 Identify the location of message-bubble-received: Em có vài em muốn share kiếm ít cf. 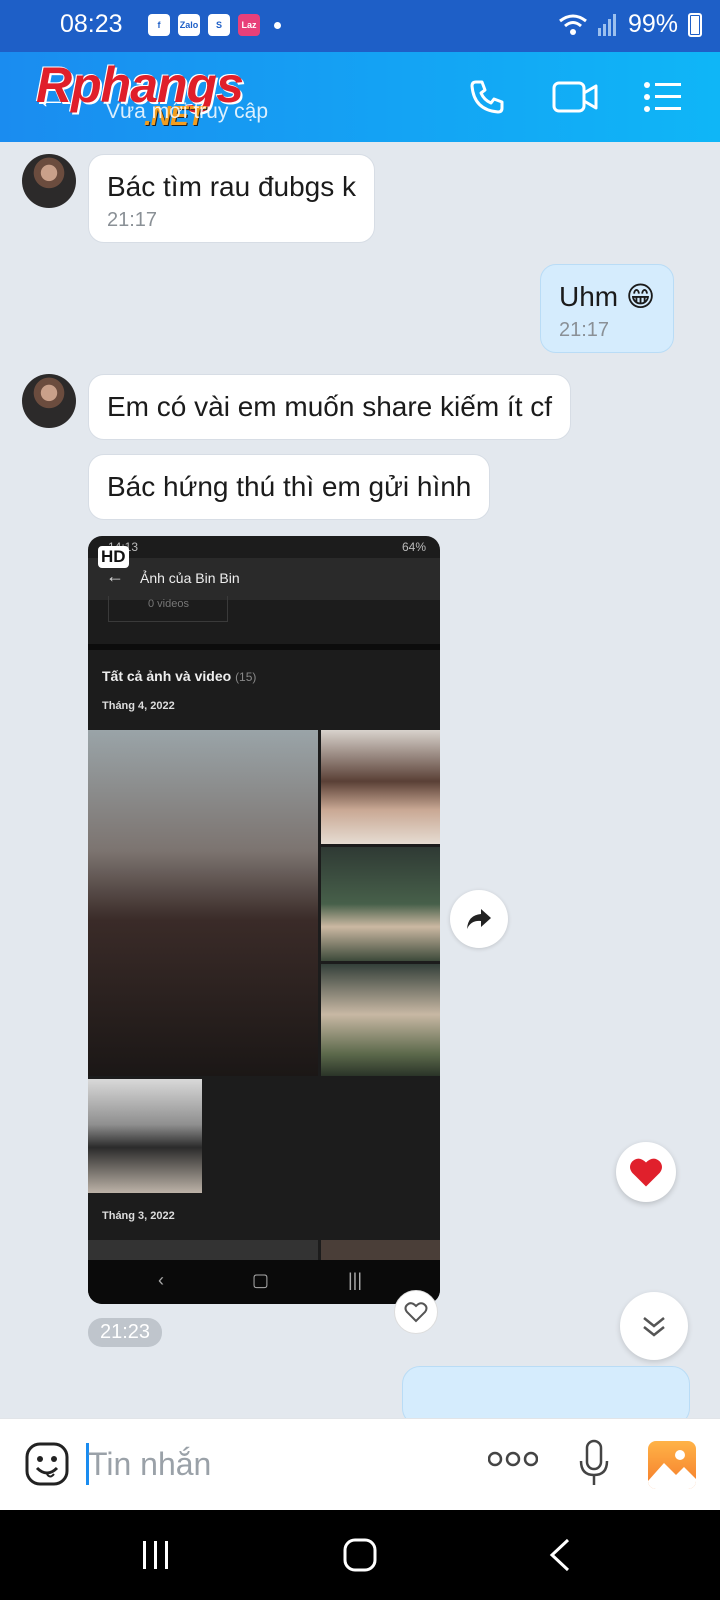
(330, 407).